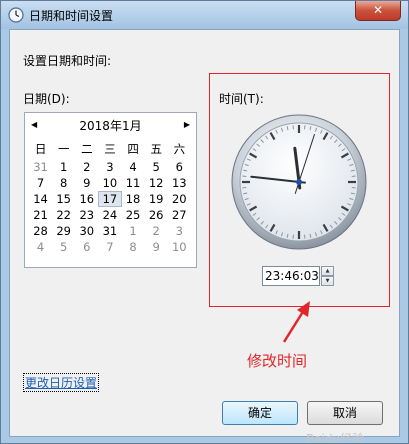 Image resolution: width=409 pixels, height=444 pixels. Describe the element at coordinates (133, 149) in the screenshot. I see `weekday-label: 四` at that location.